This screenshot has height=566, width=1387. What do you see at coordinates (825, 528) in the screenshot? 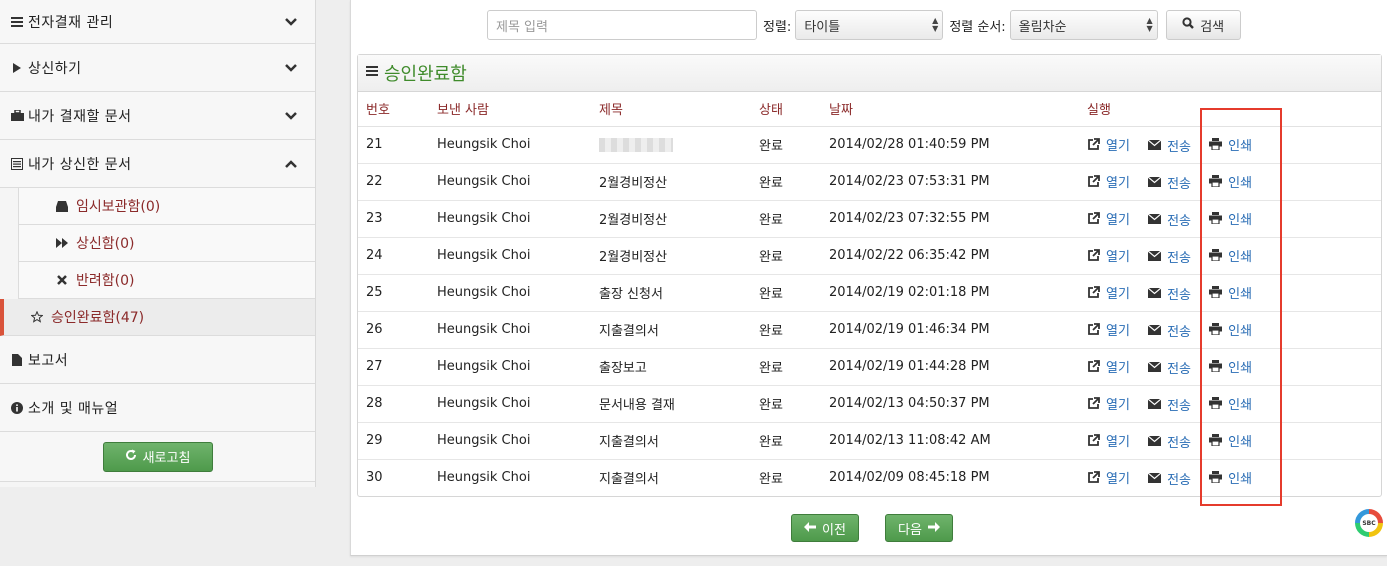
I see `prev-button: 이전` at bounding box center [825, 528].